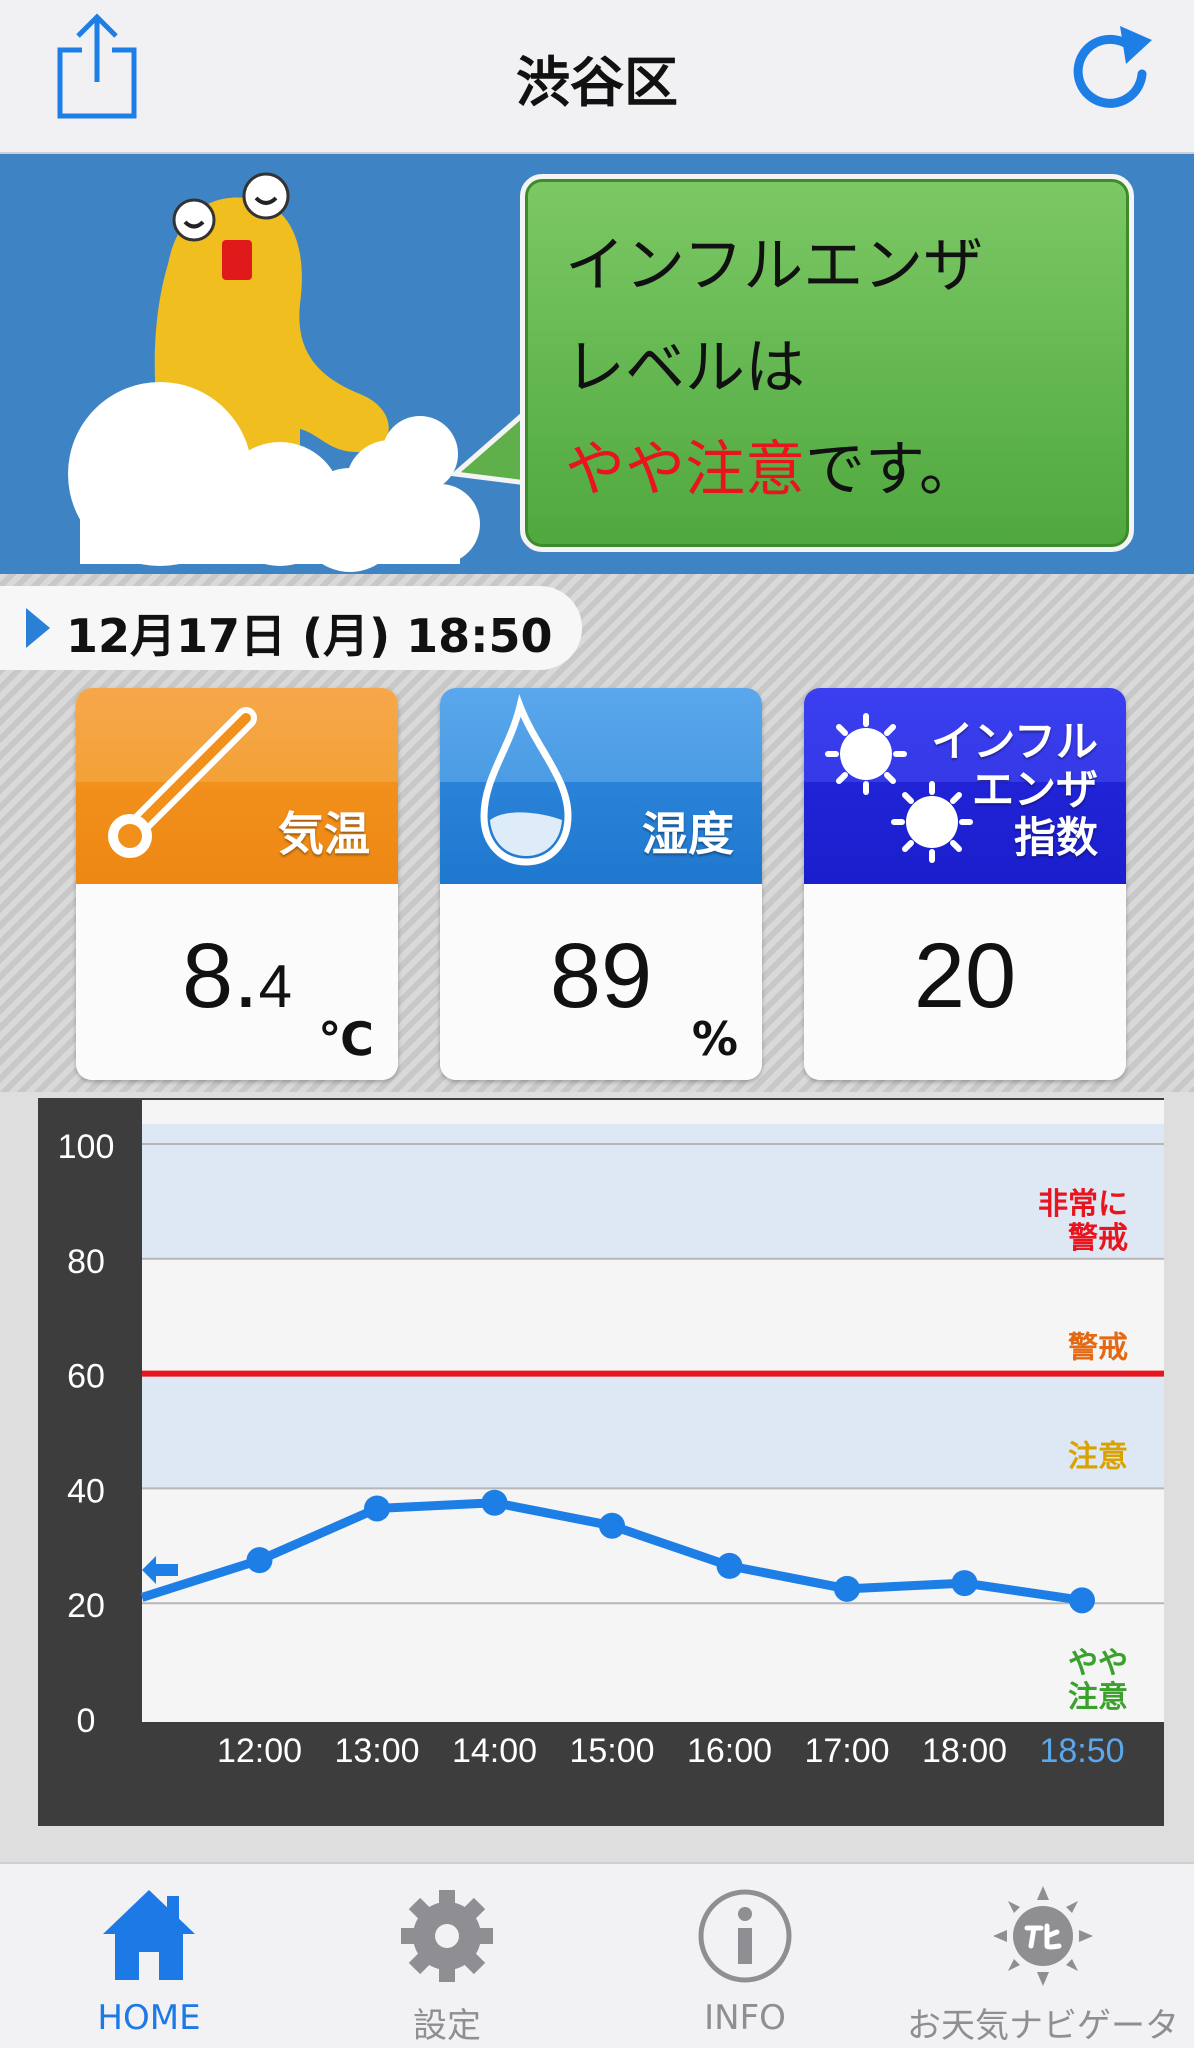 The width and height of the screenshot is (1194, 2048). I want to click on y-tick-label: 20, so click(86, 1606).